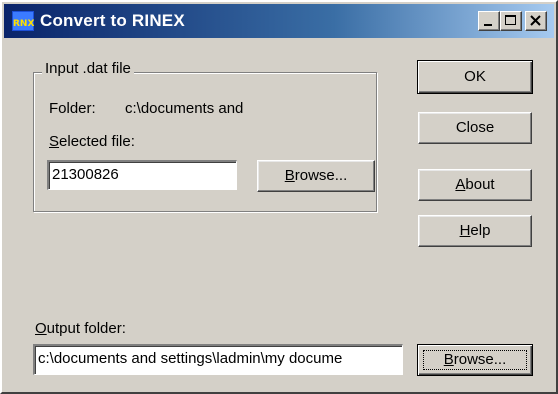  Describe the element at coordinates (184, 108) in the screenshot. I see `folder-value: c:\documents and` at that location.